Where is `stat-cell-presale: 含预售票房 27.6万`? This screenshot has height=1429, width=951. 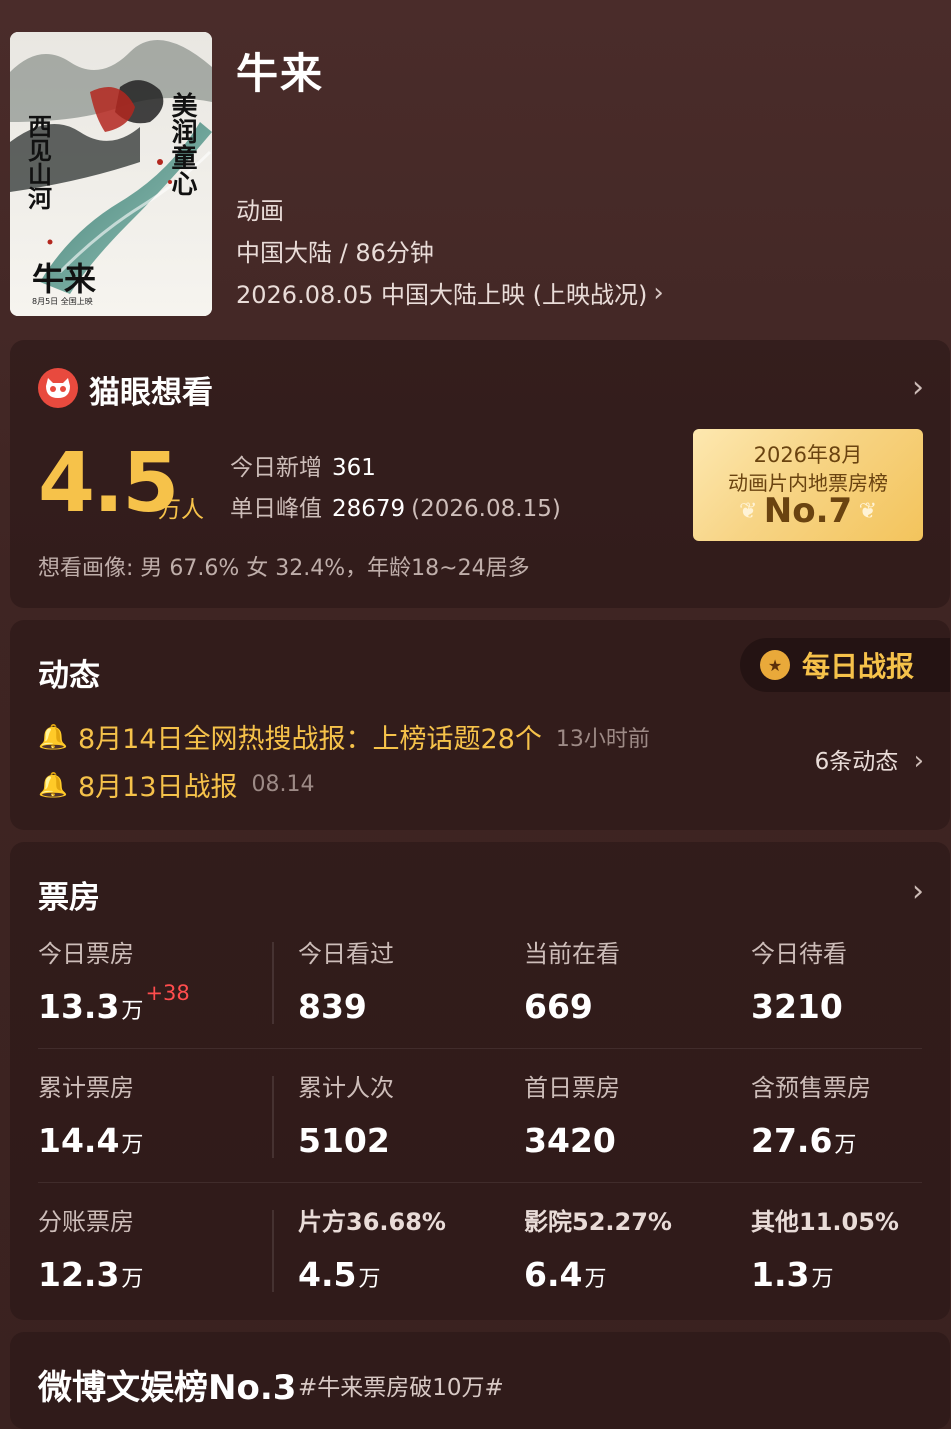
stat-cell-presale: 含预售票房 27.6万 is located at coordinates (811, 1114).